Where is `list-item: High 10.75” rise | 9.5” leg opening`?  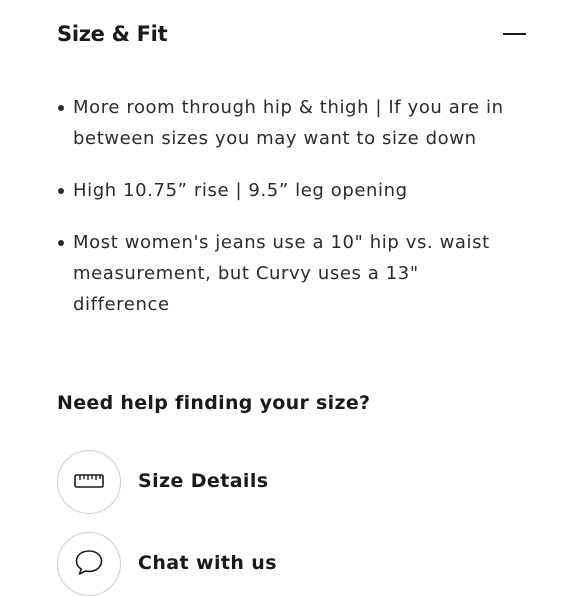 list-item: High 10.75” rise | 9.5” leg opening is located at coordinates (287, 190).